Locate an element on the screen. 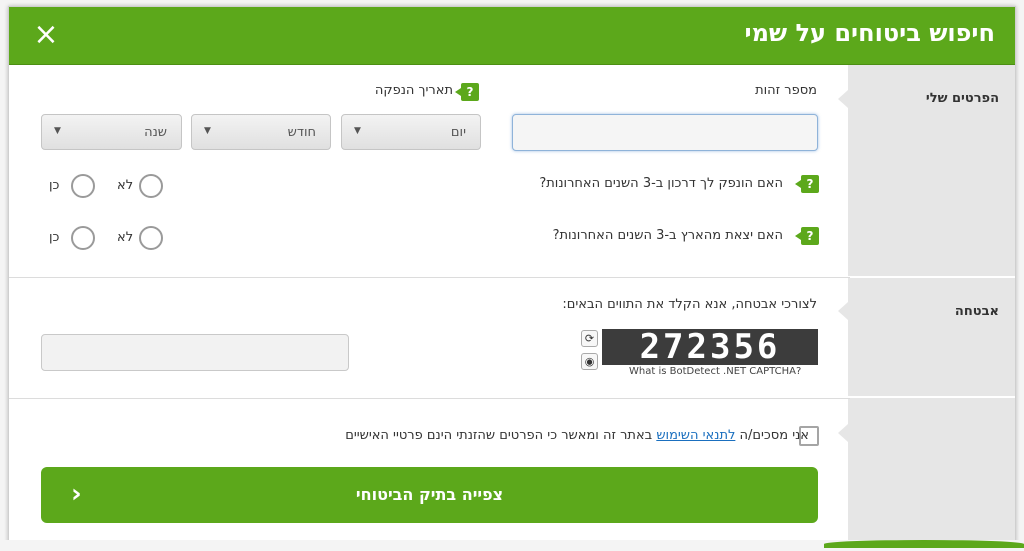 The image size is (1024, 551). captcha-image: 272356 is located at coordinates (710, 347).